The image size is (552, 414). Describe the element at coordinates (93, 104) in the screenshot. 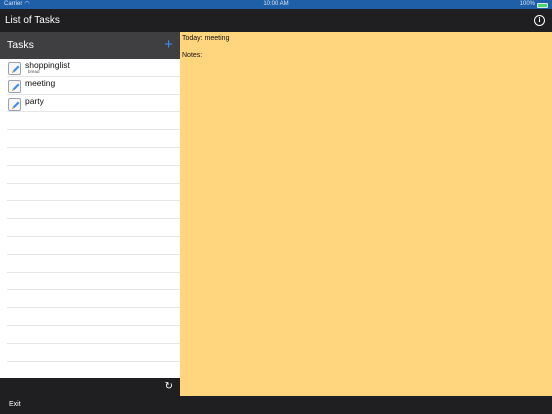

I see `task-row: party` at that location.